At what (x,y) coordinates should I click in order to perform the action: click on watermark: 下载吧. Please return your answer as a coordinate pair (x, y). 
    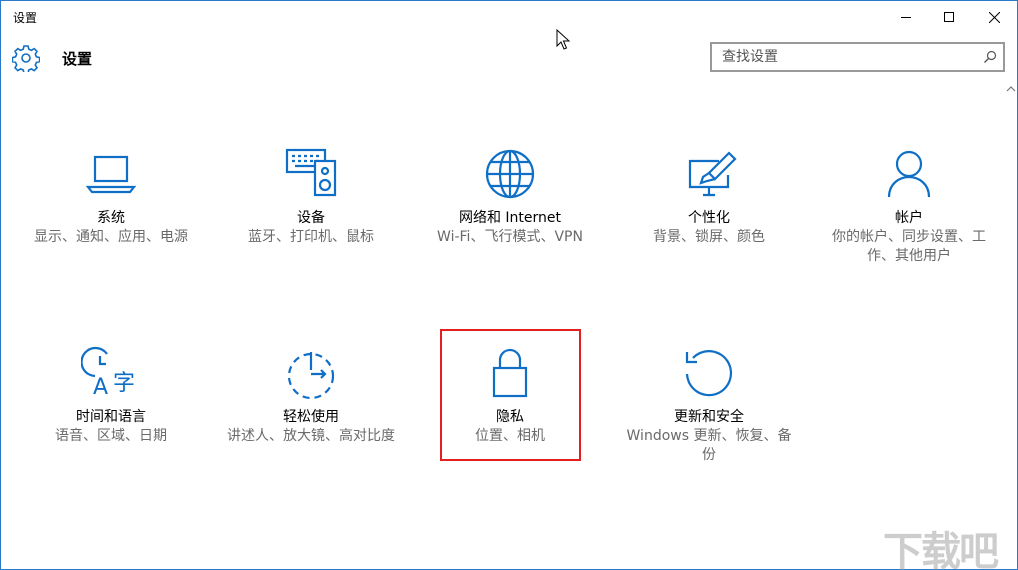
    Looking at the image, I should click on (941, 549).